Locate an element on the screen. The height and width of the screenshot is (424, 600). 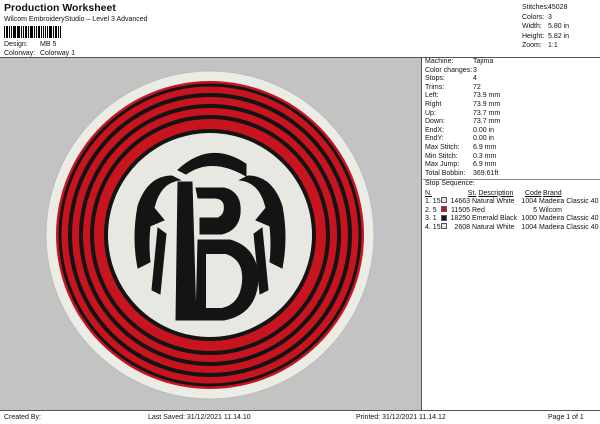
col-spacer is located at coordinates (453, 193).